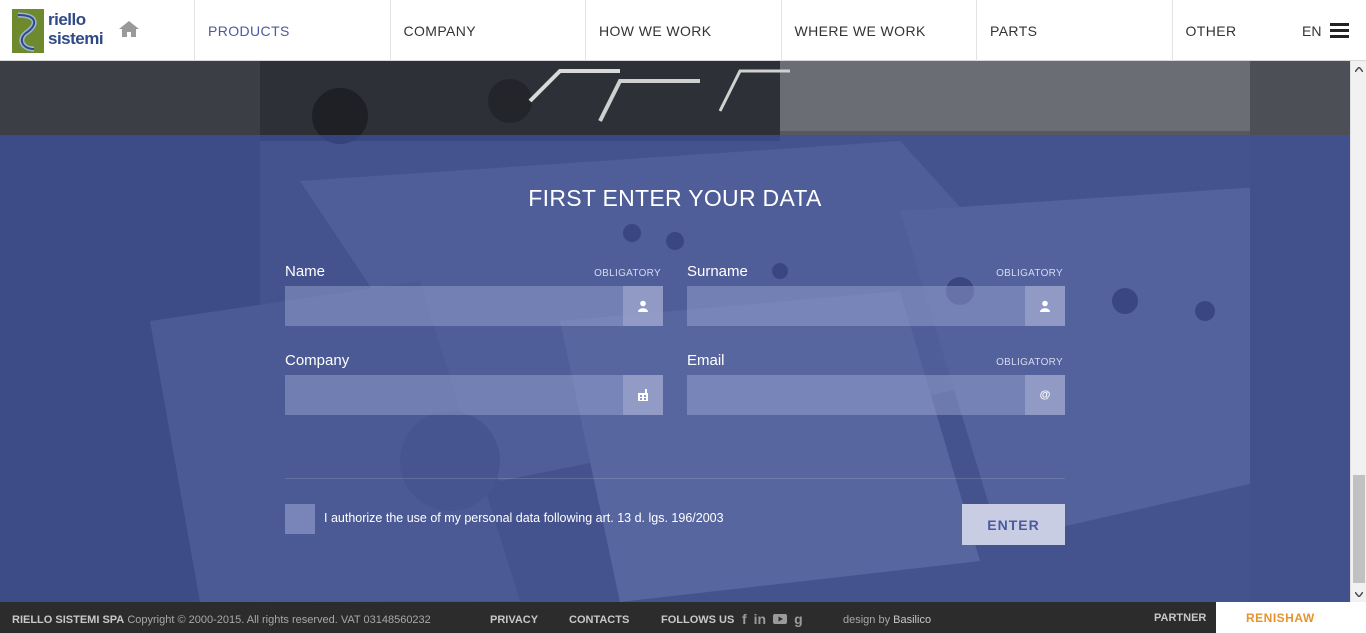  What do you see at coordinates (876, 306) in the screenshot?
I see `surname-input` at bounding box center [876, 306].